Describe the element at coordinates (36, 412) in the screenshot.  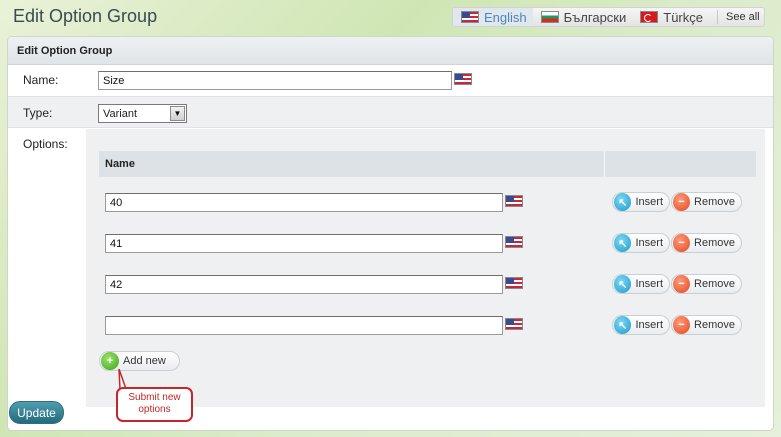
I see `update-button: Update` at that location.